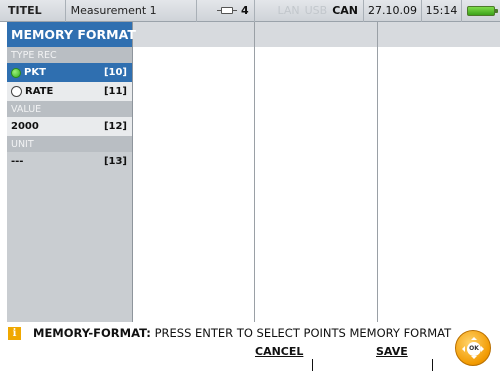  Describe the element at coordinates (474, 337) in the screenshot. I see `arrow-up-icon` at that location.